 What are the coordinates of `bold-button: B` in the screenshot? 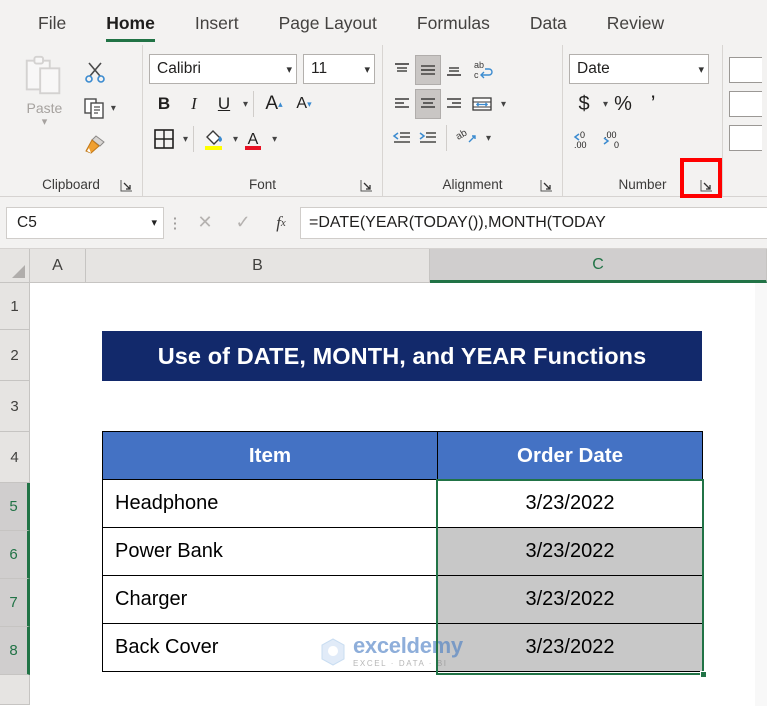 It's located at (164, 104).